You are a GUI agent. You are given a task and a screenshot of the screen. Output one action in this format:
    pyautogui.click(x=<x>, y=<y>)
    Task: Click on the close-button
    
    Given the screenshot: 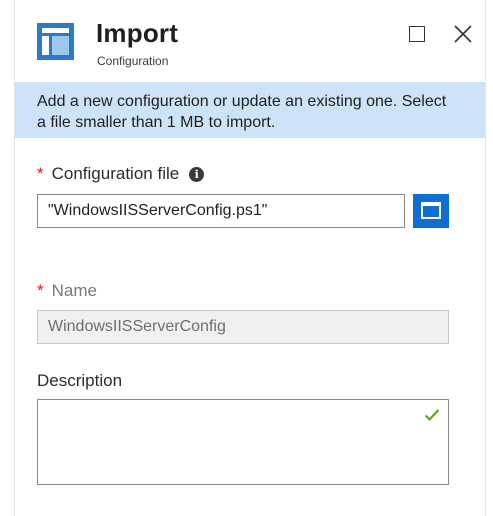 What is the action you would take?
    pyautogui.click(x=463, y=34)
    